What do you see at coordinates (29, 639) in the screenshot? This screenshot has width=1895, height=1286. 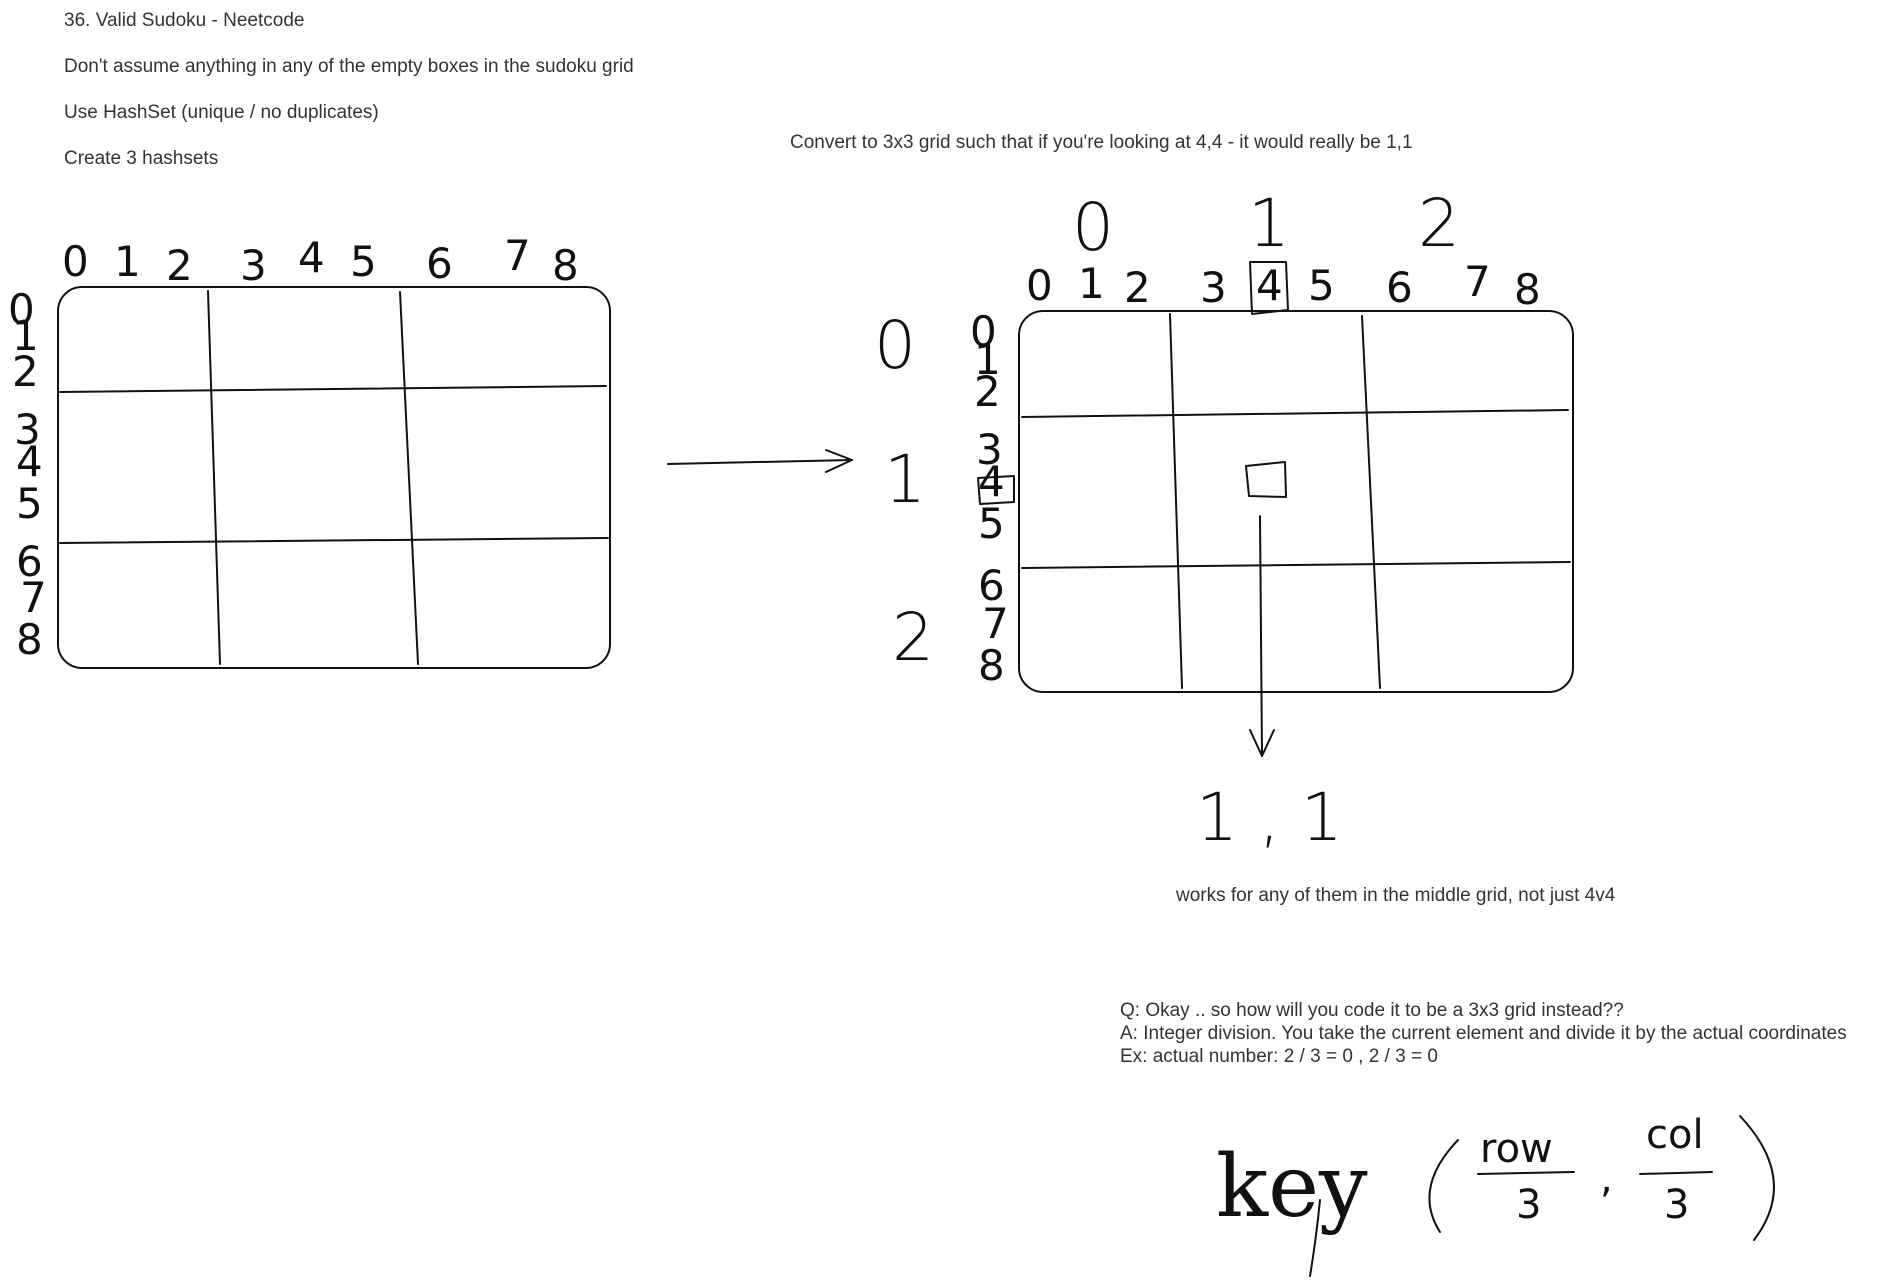 I see `left-row-label: 8` at bounding box center [29, 639].